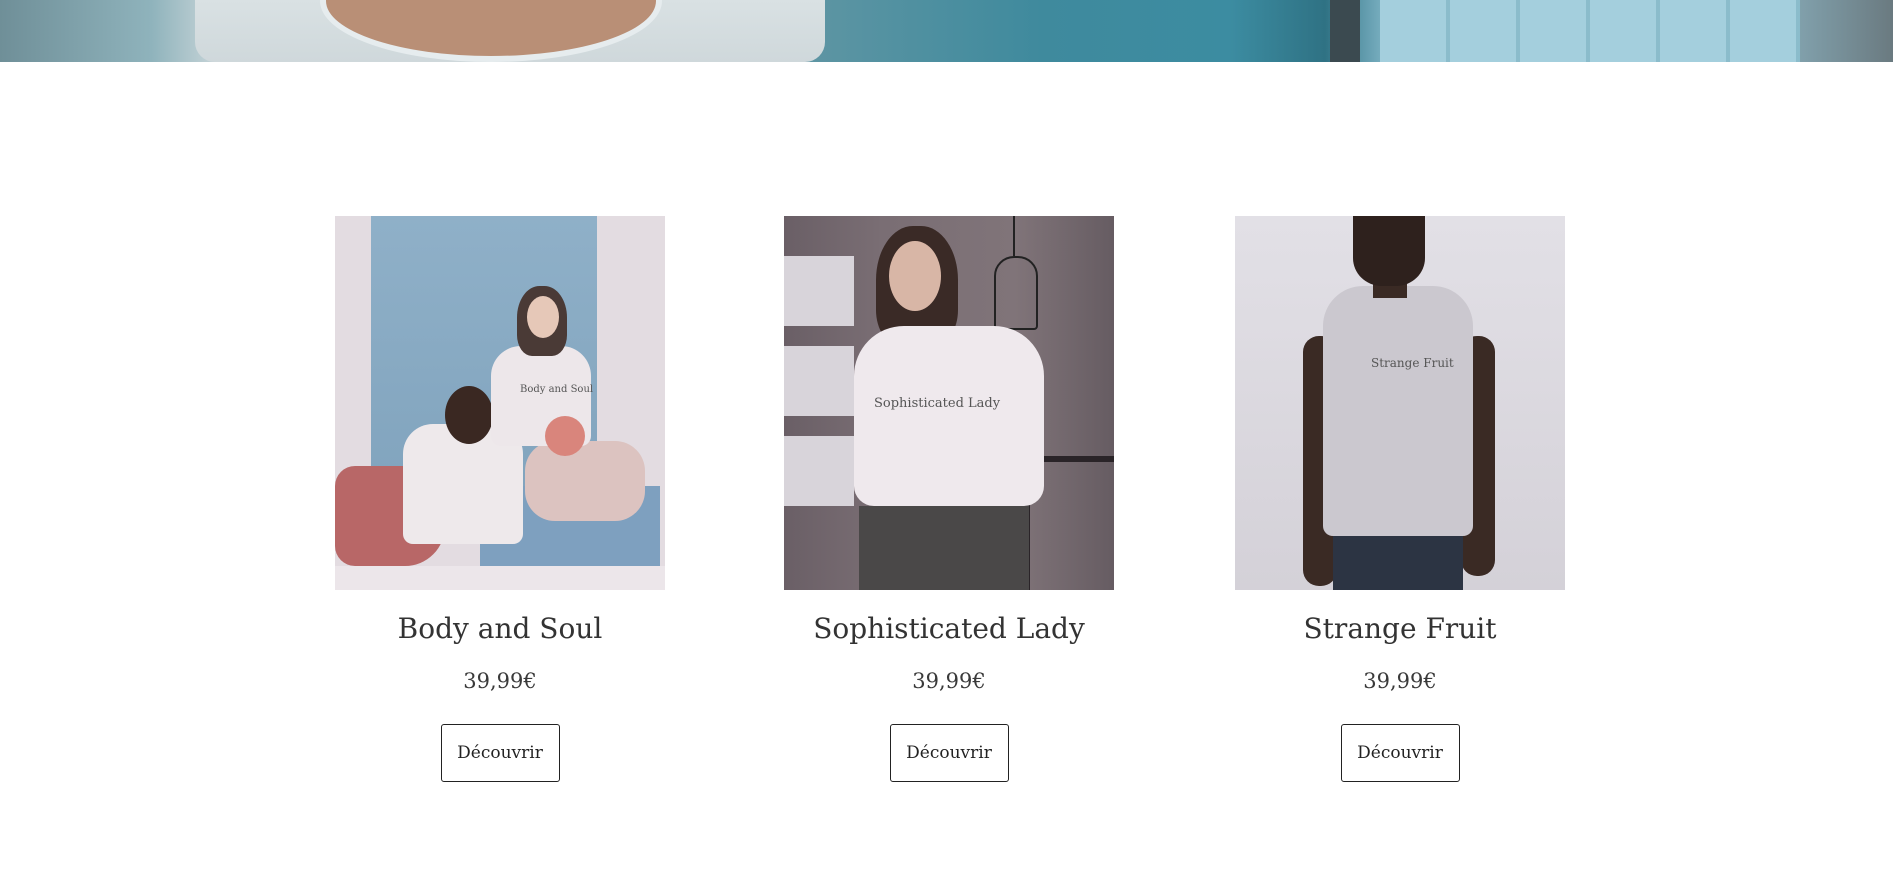  I want to click on product-image: Body and Soul, so click(500, 403).